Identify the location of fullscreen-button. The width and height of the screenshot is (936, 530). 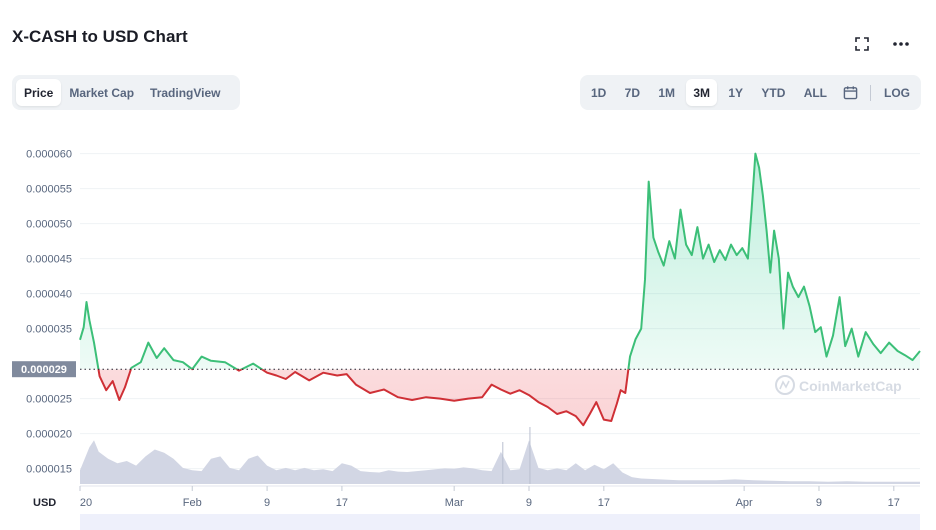
(862, 44).